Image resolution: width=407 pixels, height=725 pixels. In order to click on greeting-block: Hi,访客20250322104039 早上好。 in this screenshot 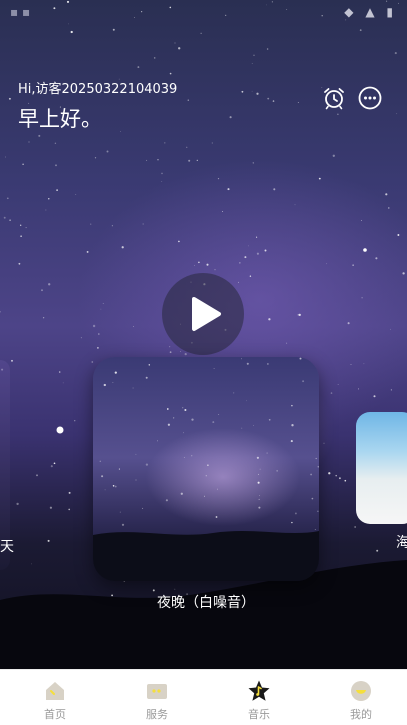, I will do `click(97, 105)`.